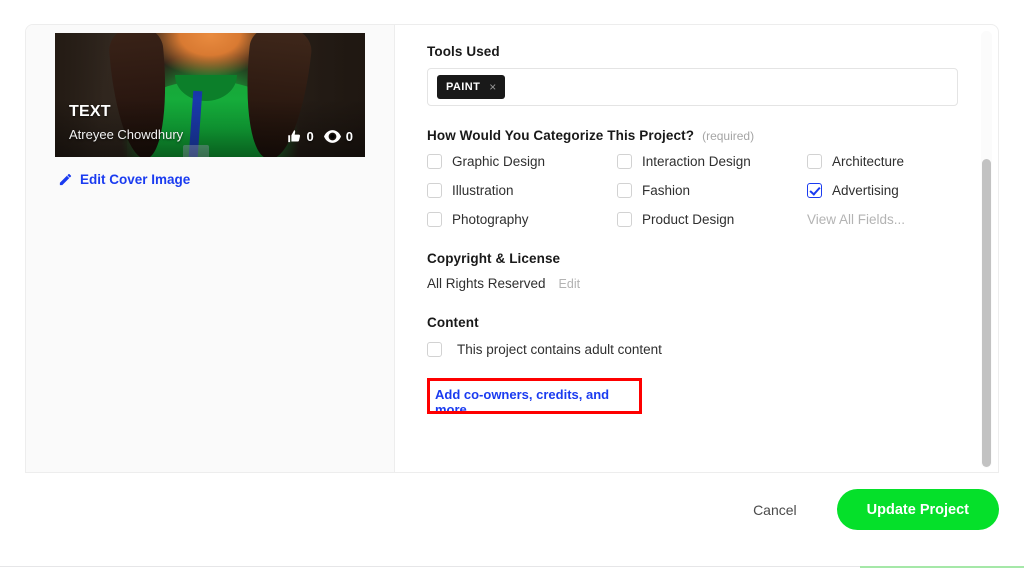  Describe the element at coordinates (310, 136) in the screenshot. I see `like-count: 0` at that location.